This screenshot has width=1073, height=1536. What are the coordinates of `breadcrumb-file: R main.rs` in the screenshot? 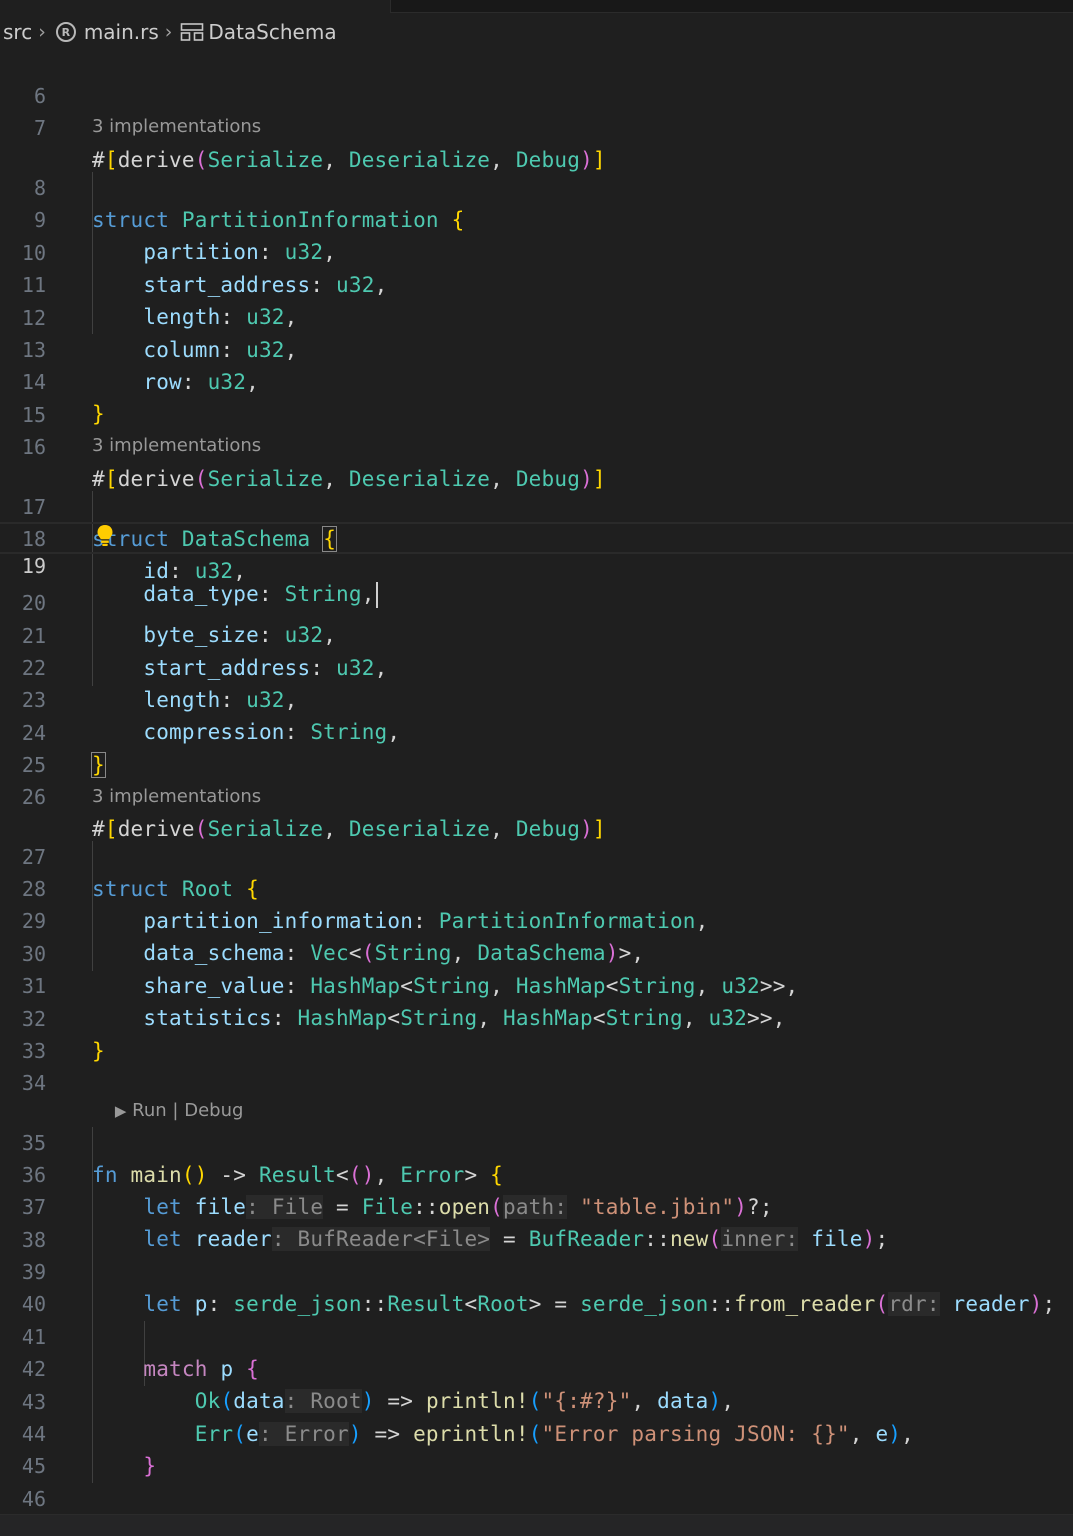 It's located at (105, 32).